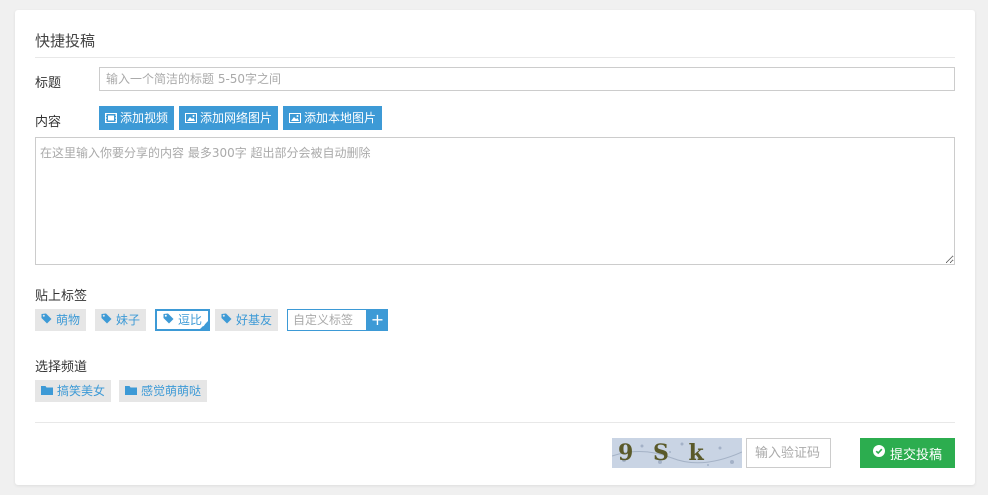 The image size is (988, 495). I want to click on tag-haojiyou: 好基友, so click(247, 320).